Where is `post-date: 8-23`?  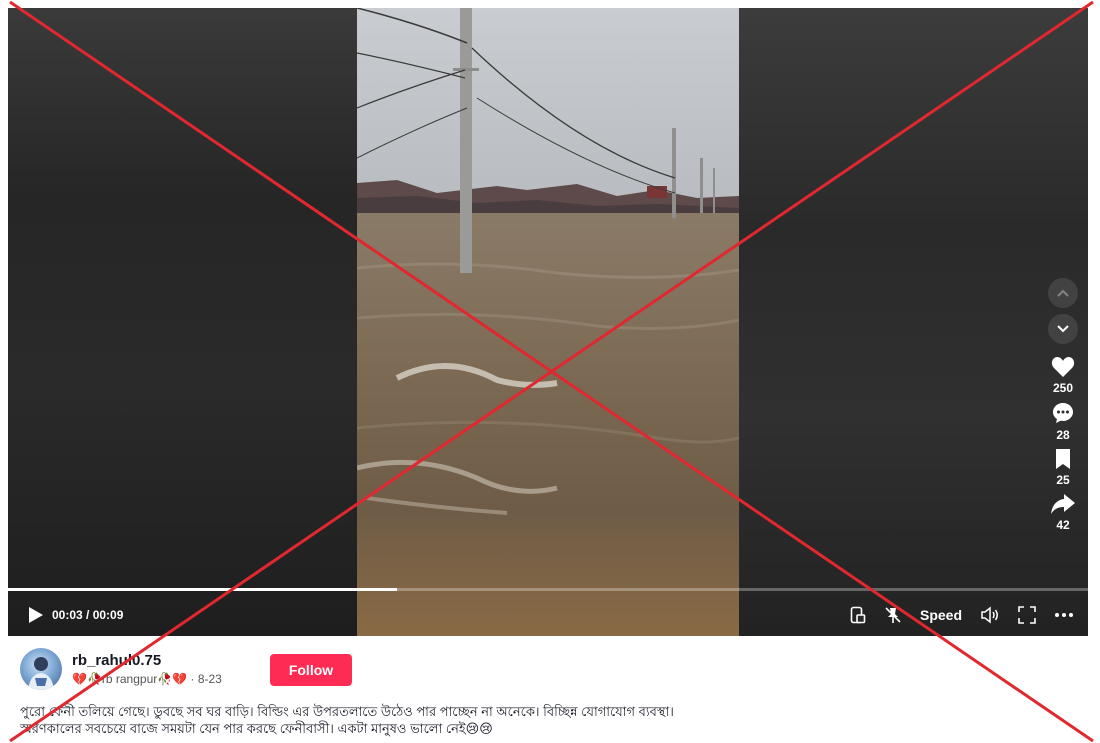
post-date: 8-23 is located at coordinates (209, 679).